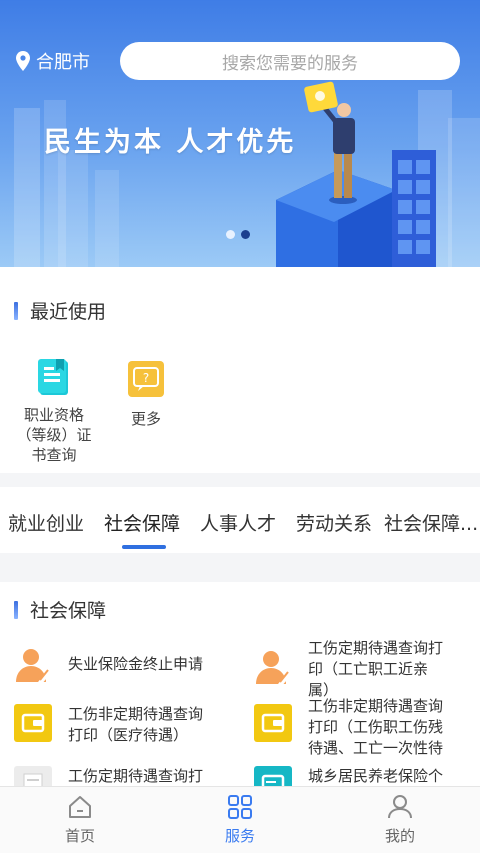 The image size is (480, 853). I want to click on service-item: 工伤非定期待遇查询 打印（工伤职工伤残 待遇、工亡一次性待, so click(348, 727).